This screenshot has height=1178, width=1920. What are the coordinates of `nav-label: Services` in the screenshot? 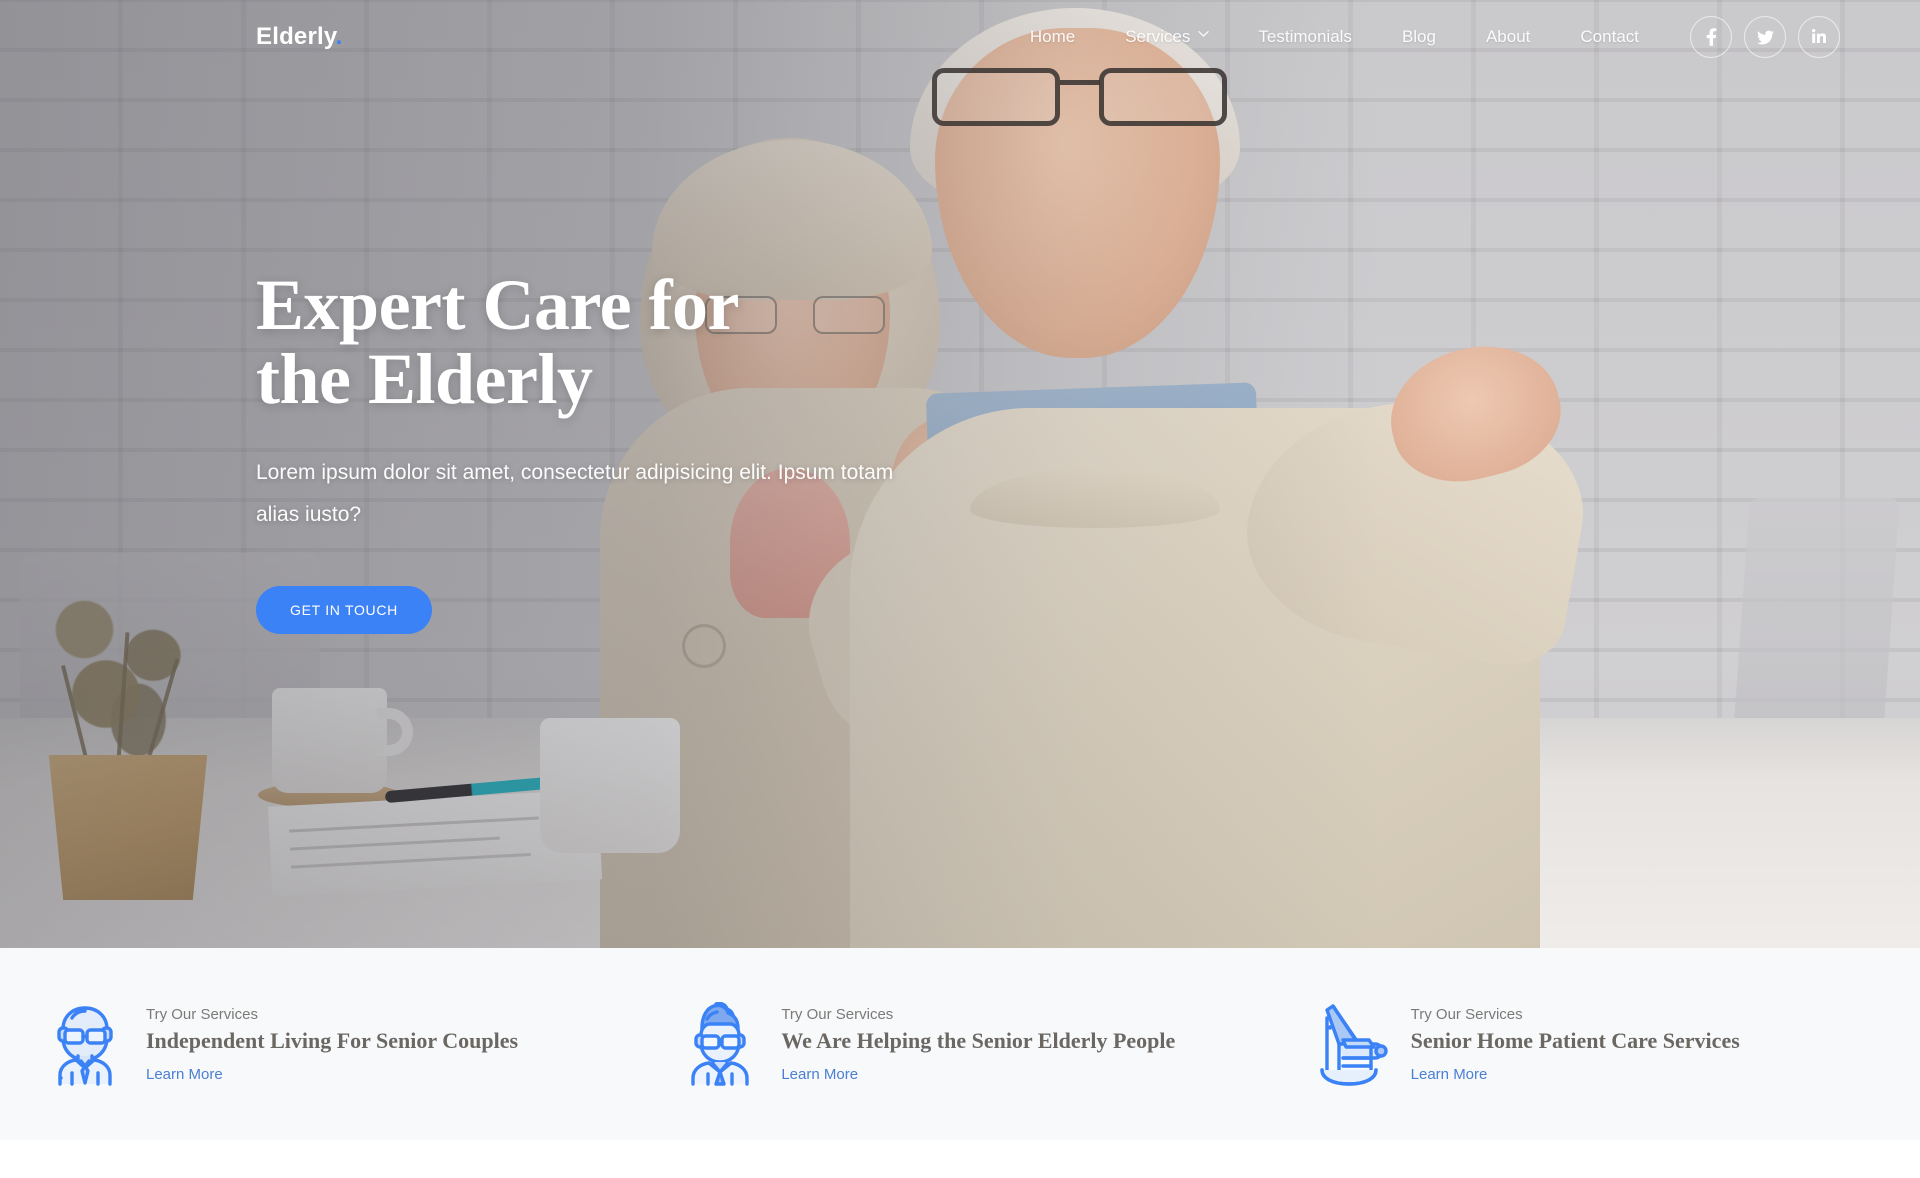 It's located at (1158, 36).